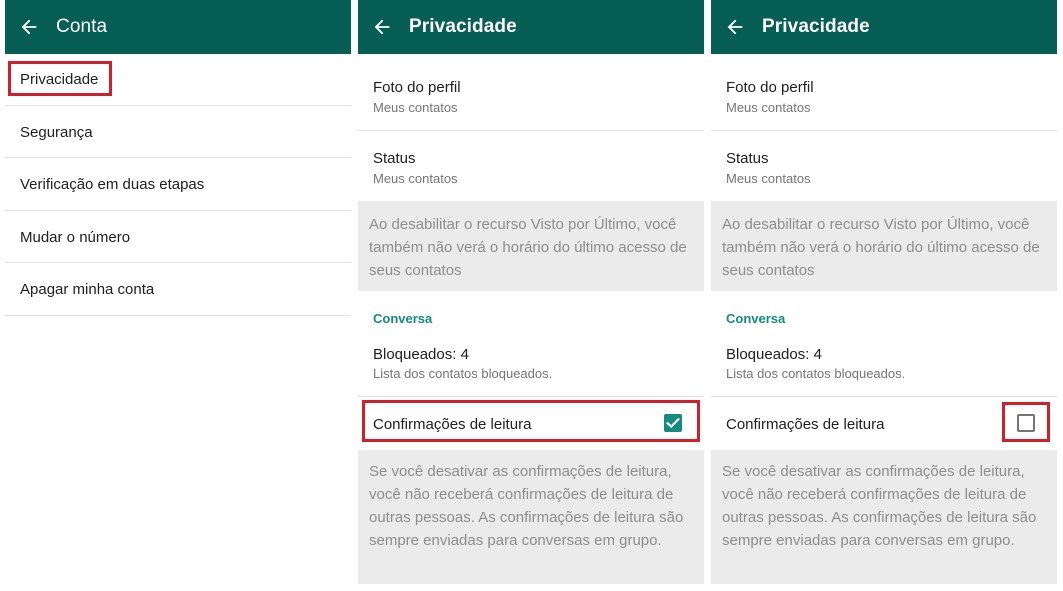  I want to click on menu-item-label: Segurança, so click(56, 132).